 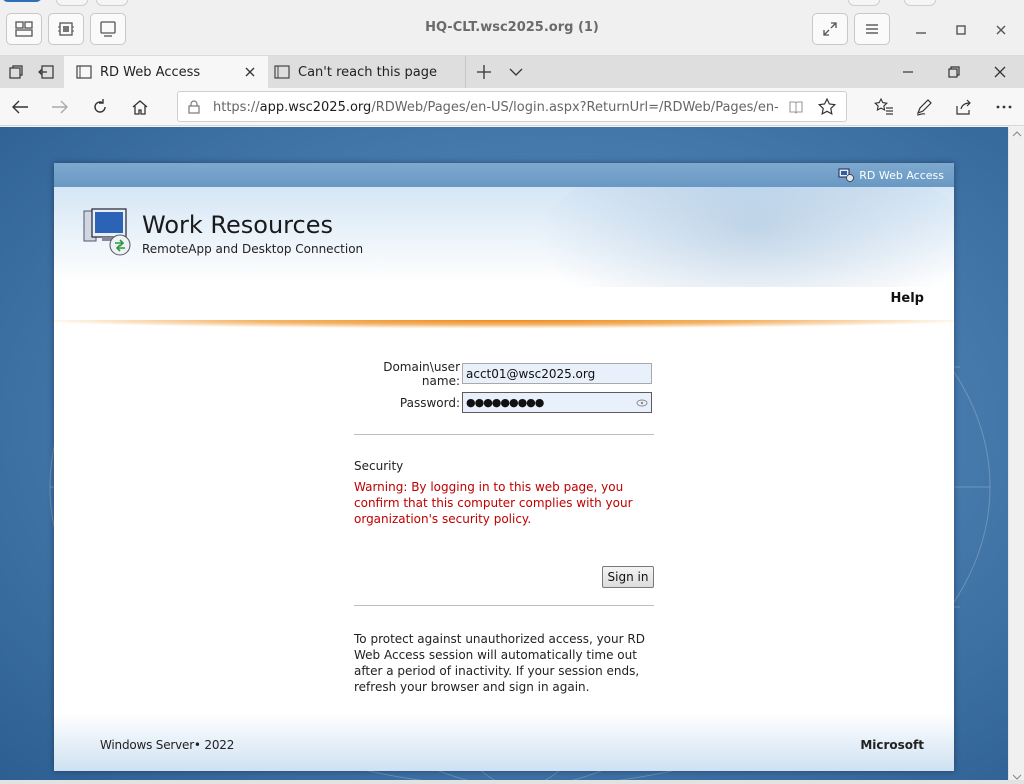 I want to click on home-button, so click(x=140, y=107).